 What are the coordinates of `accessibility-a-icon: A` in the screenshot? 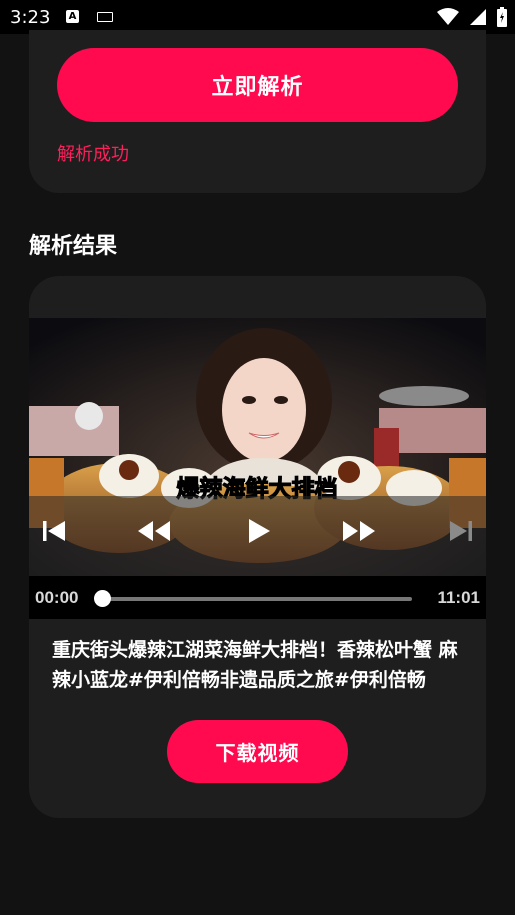 It's located at (72, 16).